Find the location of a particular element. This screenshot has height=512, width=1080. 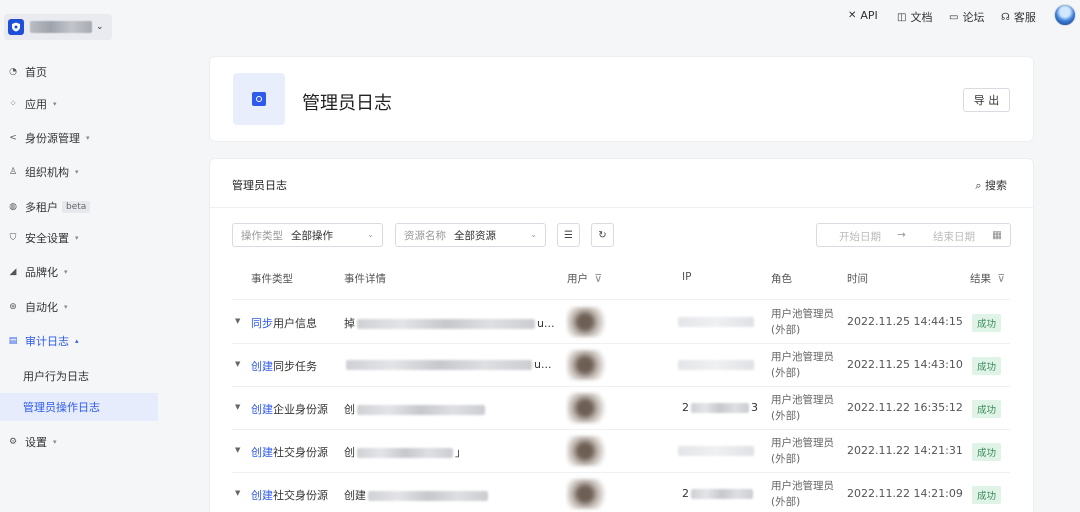

sidebar-item-label: 安全设置 is located at coordinates (47, 238).